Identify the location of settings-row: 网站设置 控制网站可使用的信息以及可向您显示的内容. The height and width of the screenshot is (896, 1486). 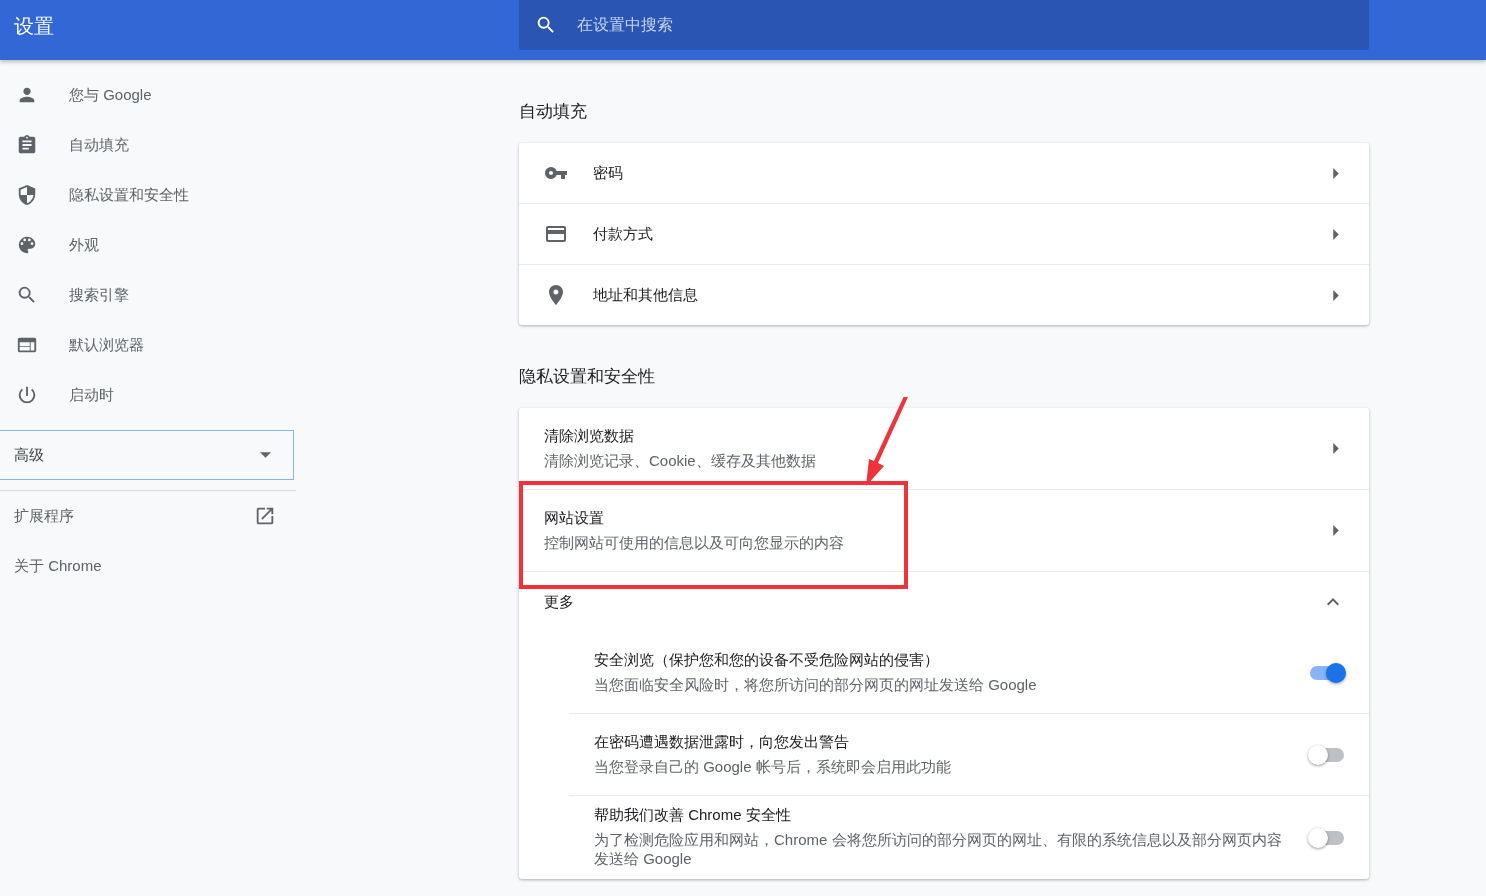
(944, 530).